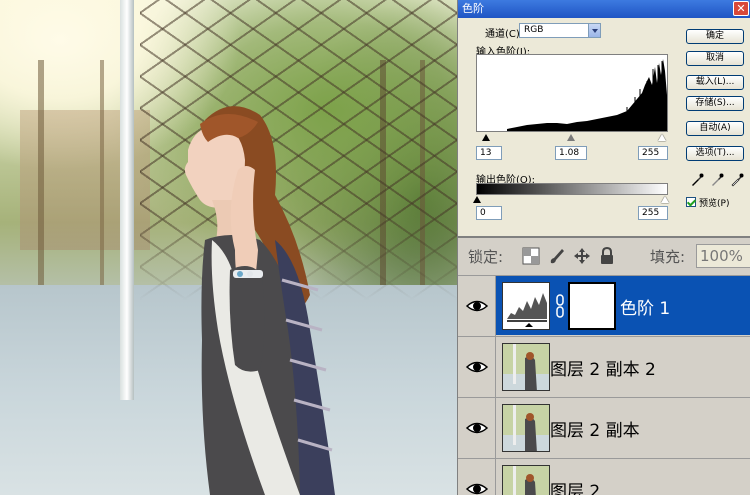 The image size is (750, 495). What do you see at coordinates (572, 189) in the screenshot?
I see `output-gradient` at bounding box center [572, 189].